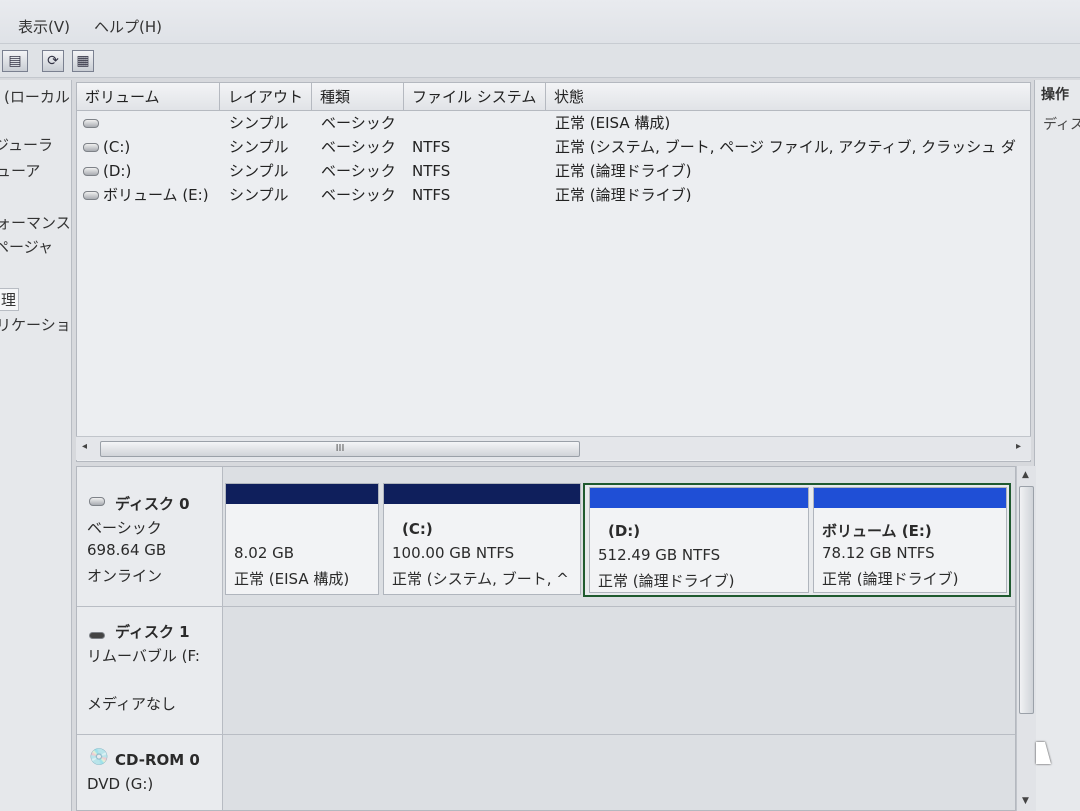 The image size is (1080, 811). I want to click on removable-disk-icon, so click(99, 634).